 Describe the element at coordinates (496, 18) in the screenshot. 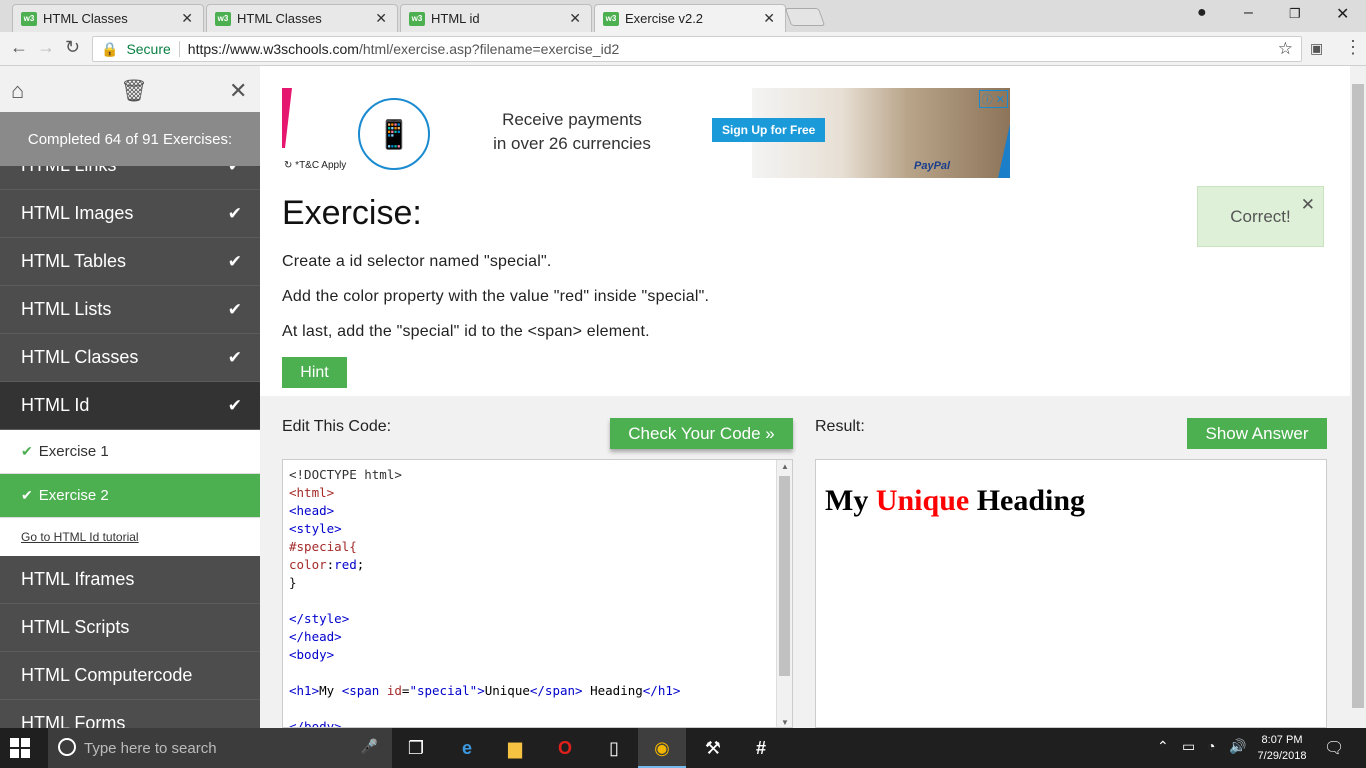

I see `browser-tab: w3 HTML id ✕` at that location.